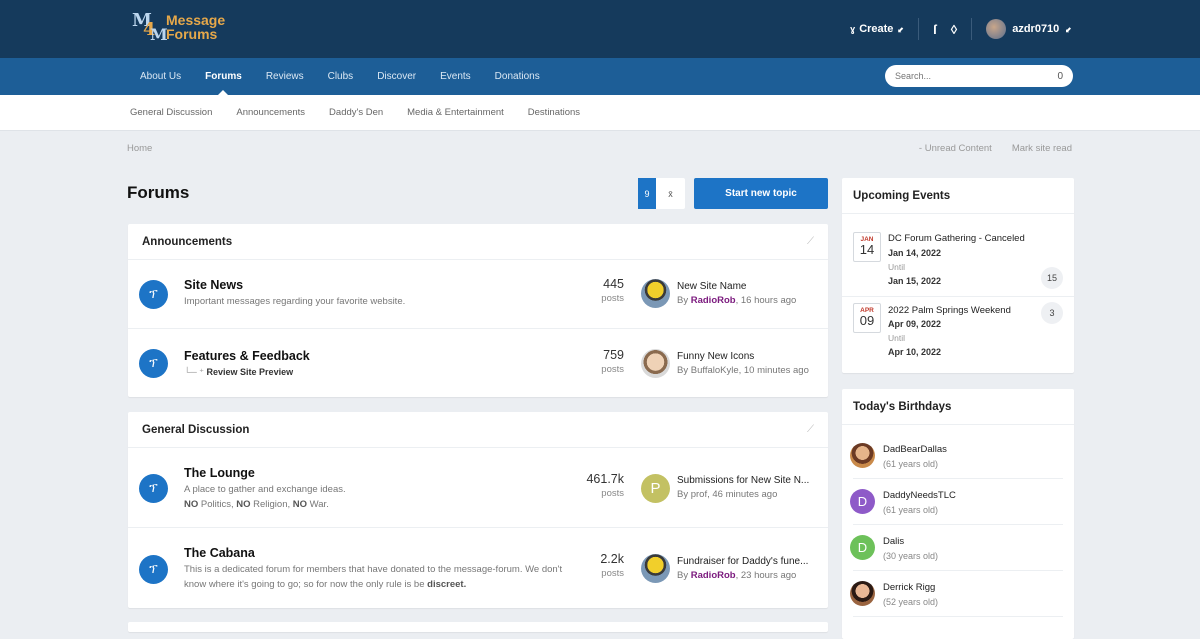 The height and width of the screenshot is (639, 1200). What do you see at coordinates (455, 76) in the screenshot?
I see `nav-events: Events` at bounding box center [455, 76].